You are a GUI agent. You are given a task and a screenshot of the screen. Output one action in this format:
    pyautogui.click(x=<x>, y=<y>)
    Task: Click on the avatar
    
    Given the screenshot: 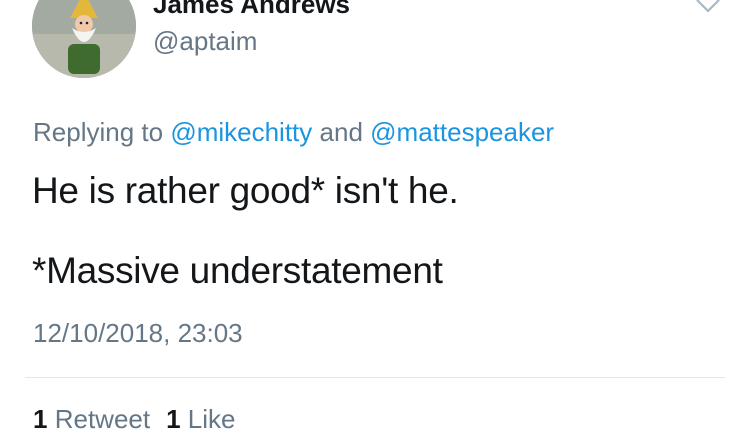 What is the action you would take?
    pyautogui.click(x=84, y=39)
    